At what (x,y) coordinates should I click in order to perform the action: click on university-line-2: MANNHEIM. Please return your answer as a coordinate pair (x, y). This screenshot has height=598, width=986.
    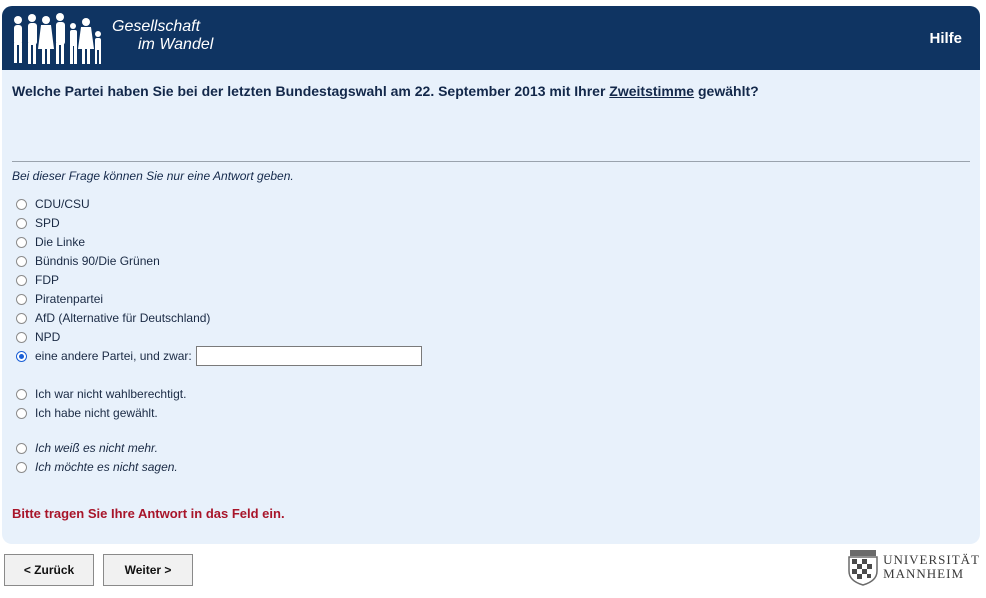
    Looking at the image, I should click on (924, 573).